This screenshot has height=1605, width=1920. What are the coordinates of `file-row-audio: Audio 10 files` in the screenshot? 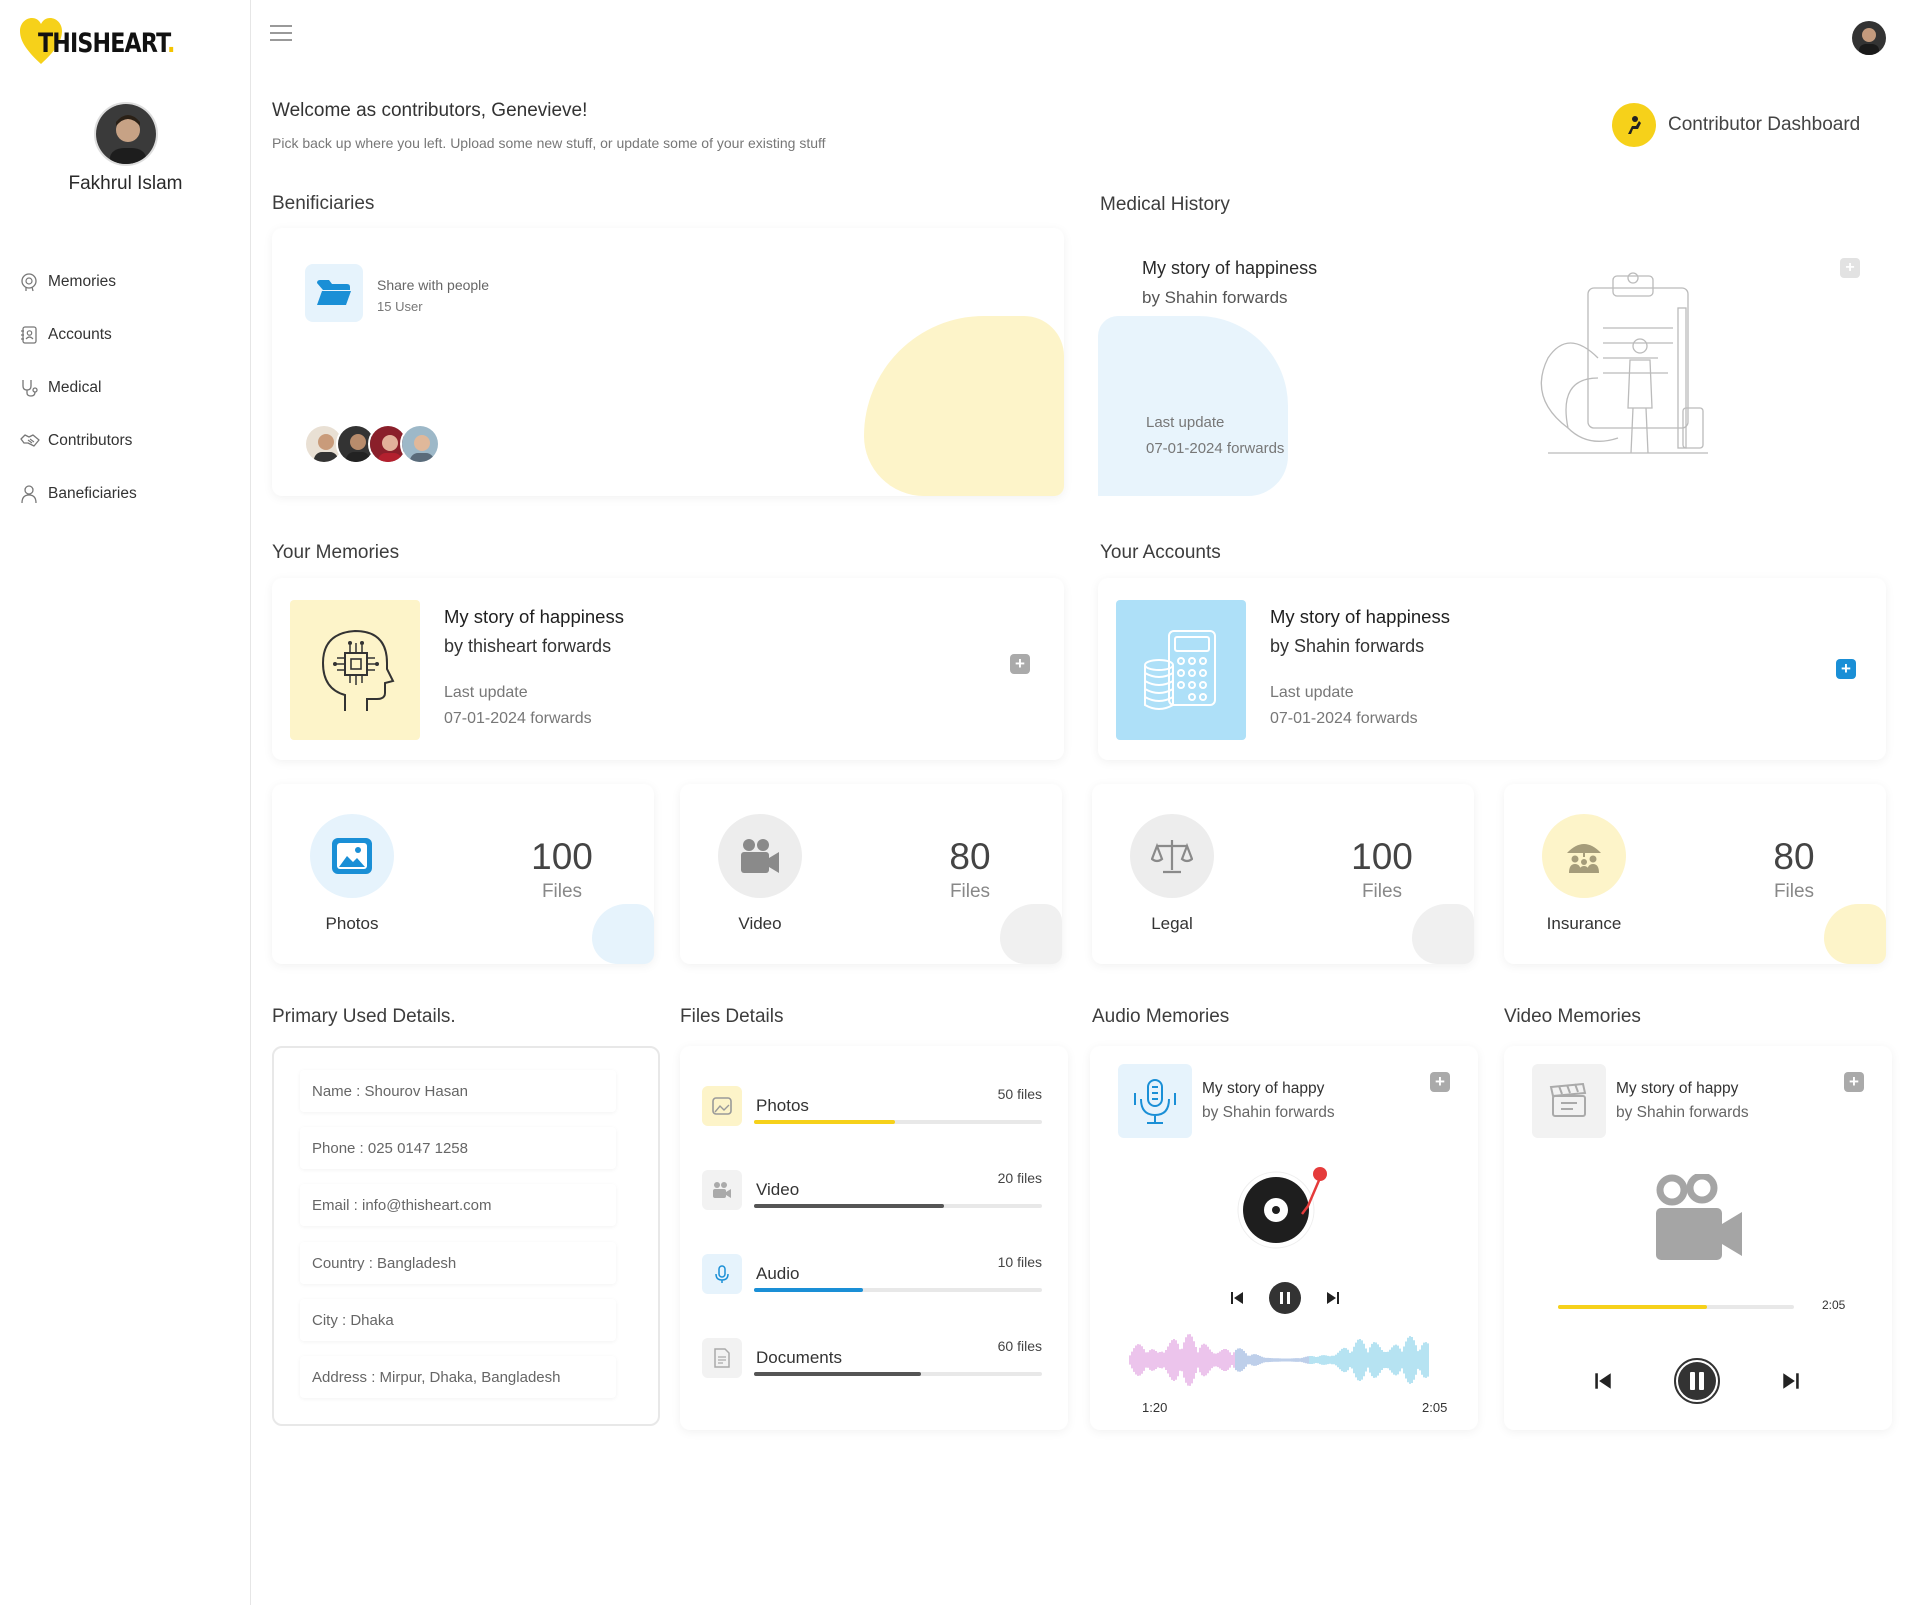 It's located at (872, 1279).